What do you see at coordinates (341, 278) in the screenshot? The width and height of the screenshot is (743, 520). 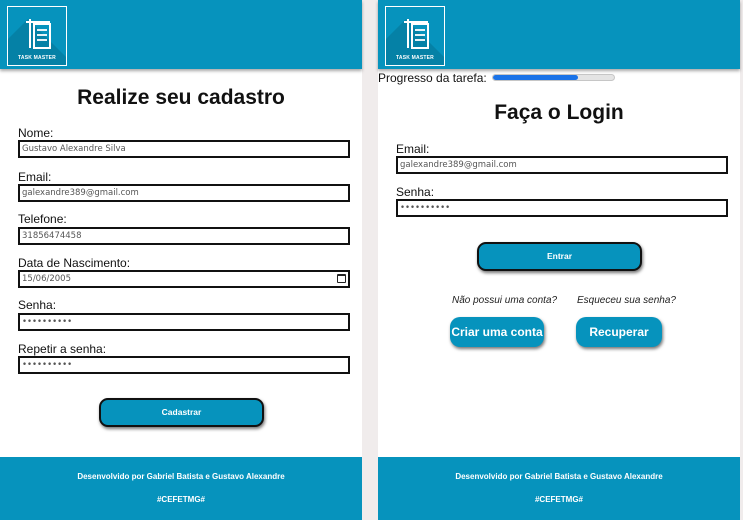 I see `calendar-icon` at bounding box center [341, 278].